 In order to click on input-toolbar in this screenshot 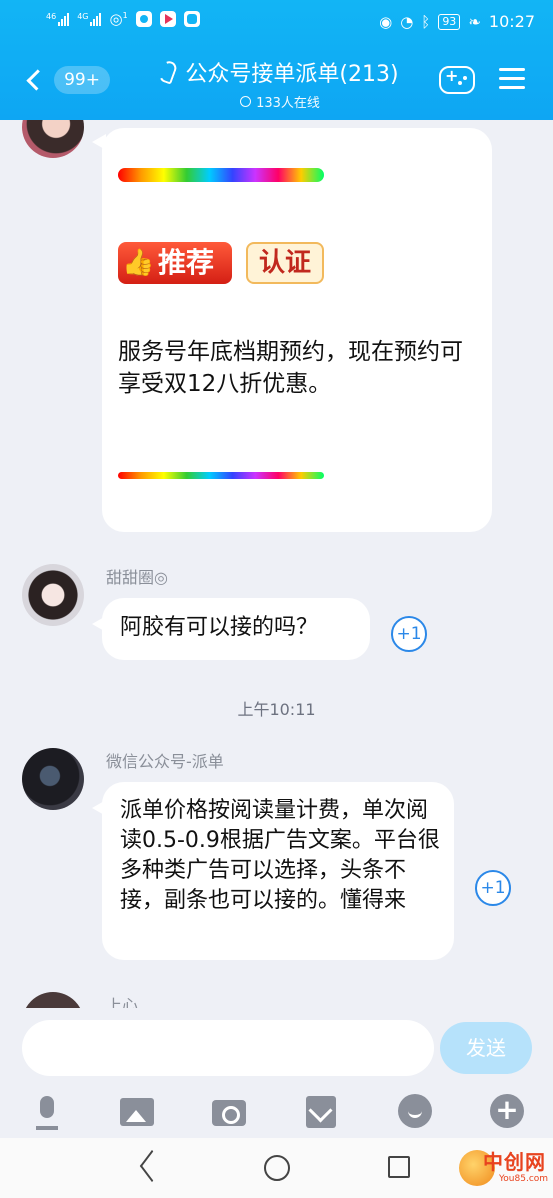, I will do `click(276, 1111)`.